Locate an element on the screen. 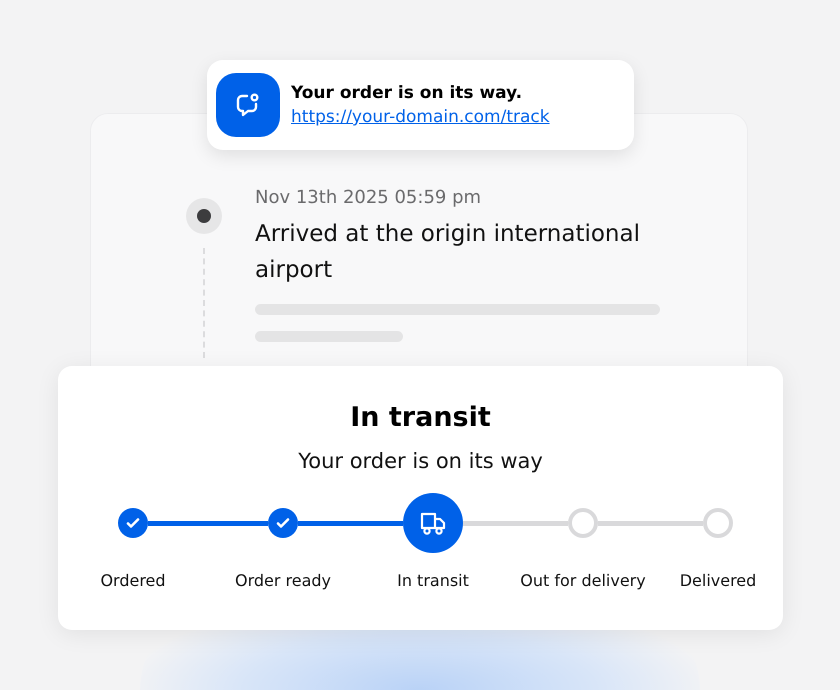  notification-title: Your order is on its way. is located at coordinates (407, 93).